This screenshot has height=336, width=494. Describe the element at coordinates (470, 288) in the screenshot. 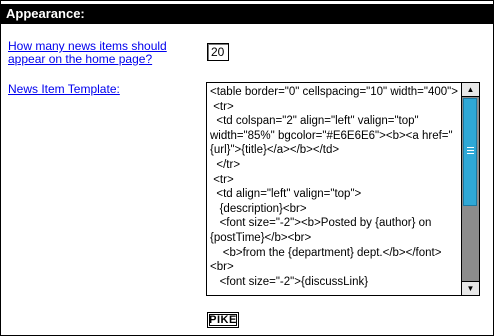

I see `scroll-down-button: ▼` at that location.